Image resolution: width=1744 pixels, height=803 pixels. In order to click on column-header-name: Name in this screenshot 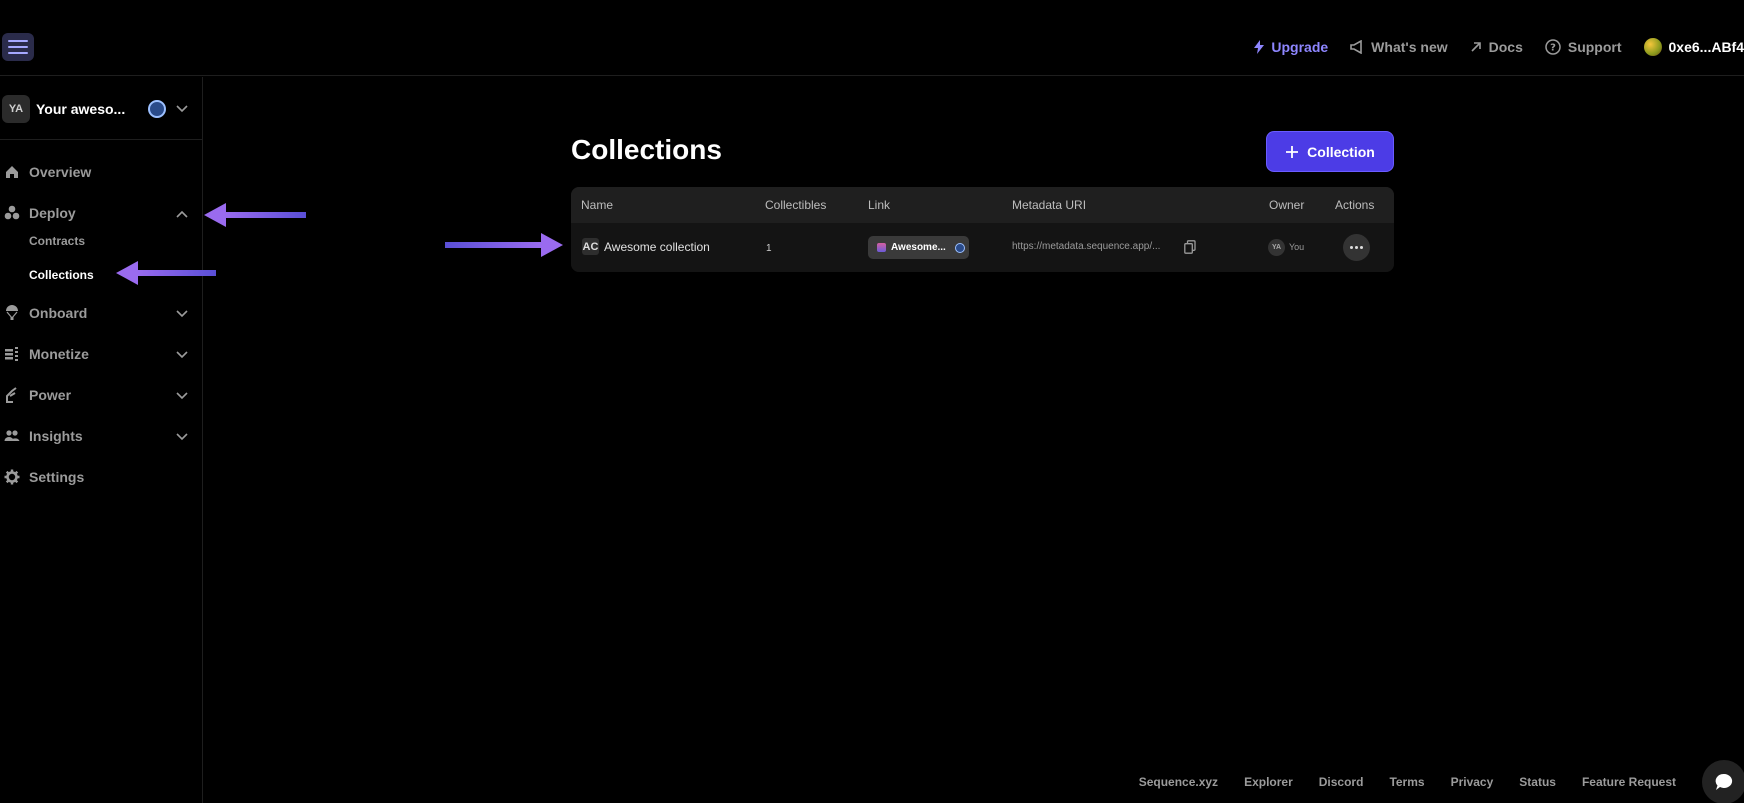, I will do `click(597, 205)`.